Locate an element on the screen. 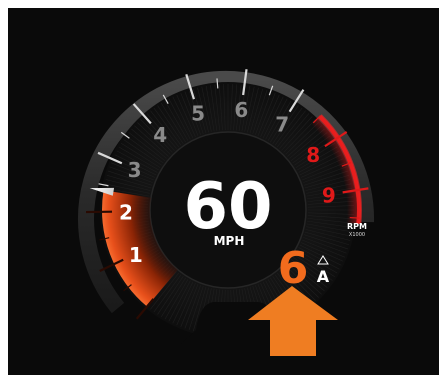  speed-value: 60 is located at coordinates (227, 207).